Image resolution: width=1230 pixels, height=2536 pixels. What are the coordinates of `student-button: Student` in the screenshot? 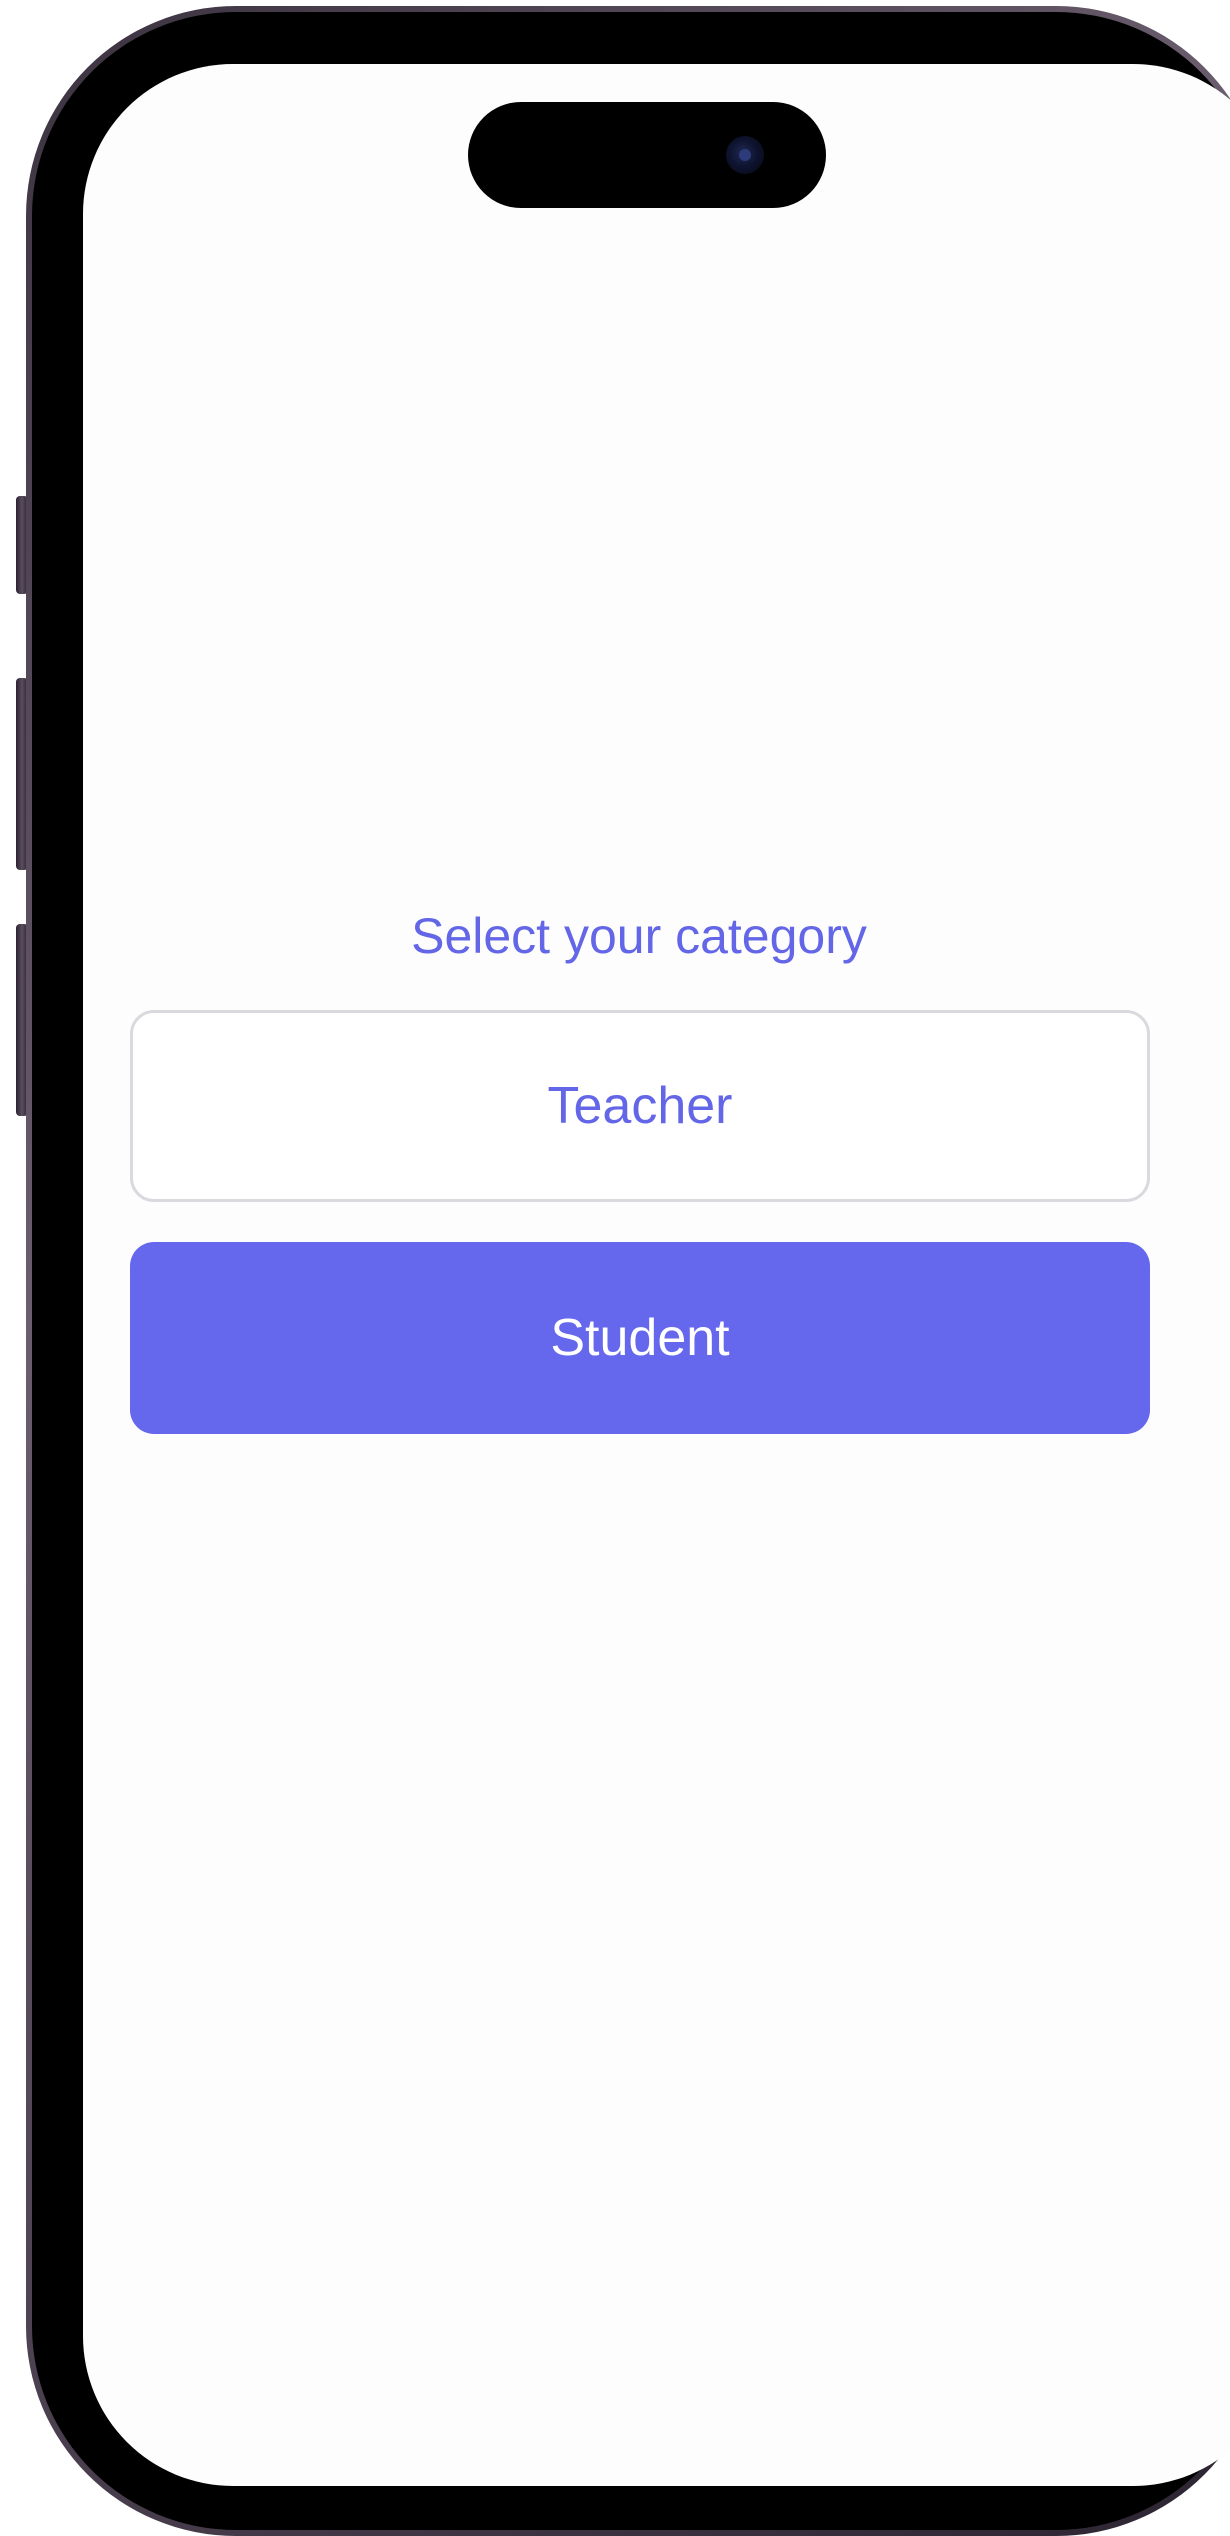 It's located at (640, 1338).